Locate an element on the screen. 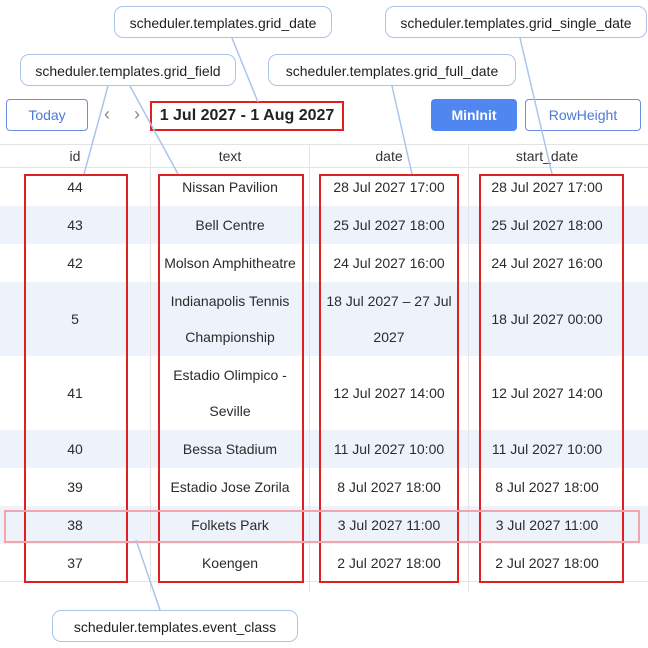 The image size is (648, 648). rowheight-button: RowHeight is located at coordinates (583, 115).